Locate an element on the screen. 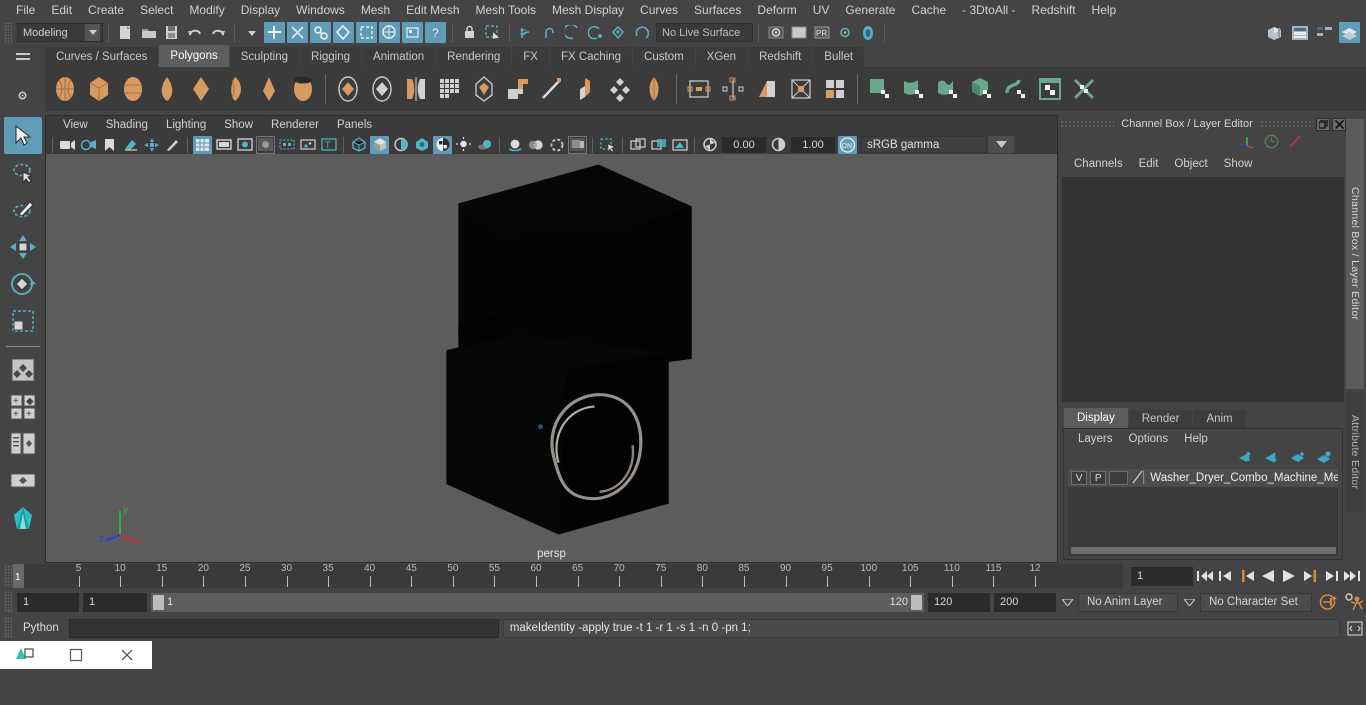 The width and height of the screenshot is (1366, 705). render-settings-icon is located at coordinates (844, 32).